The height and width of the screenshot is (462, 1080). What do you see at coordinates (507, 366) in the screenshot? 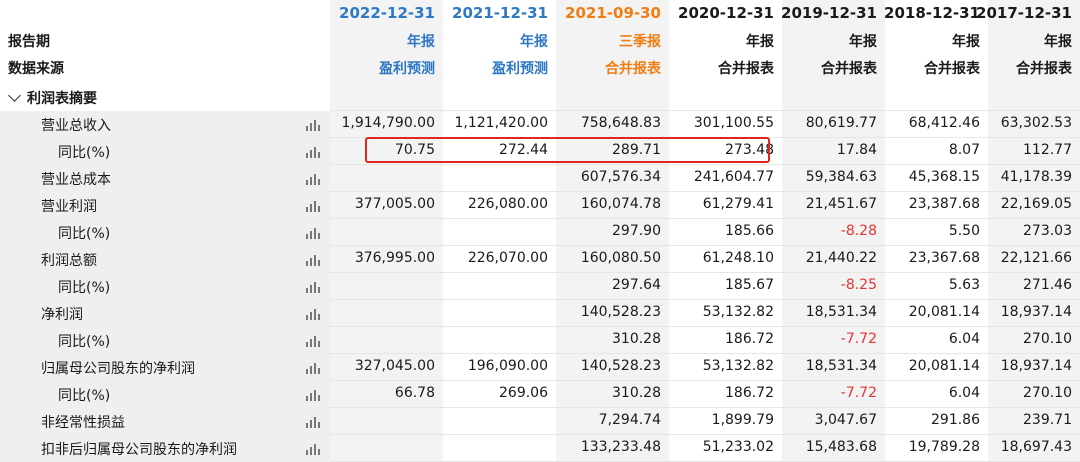
I see `cell-value: 196,090.00` at bounding box center [507, 366].